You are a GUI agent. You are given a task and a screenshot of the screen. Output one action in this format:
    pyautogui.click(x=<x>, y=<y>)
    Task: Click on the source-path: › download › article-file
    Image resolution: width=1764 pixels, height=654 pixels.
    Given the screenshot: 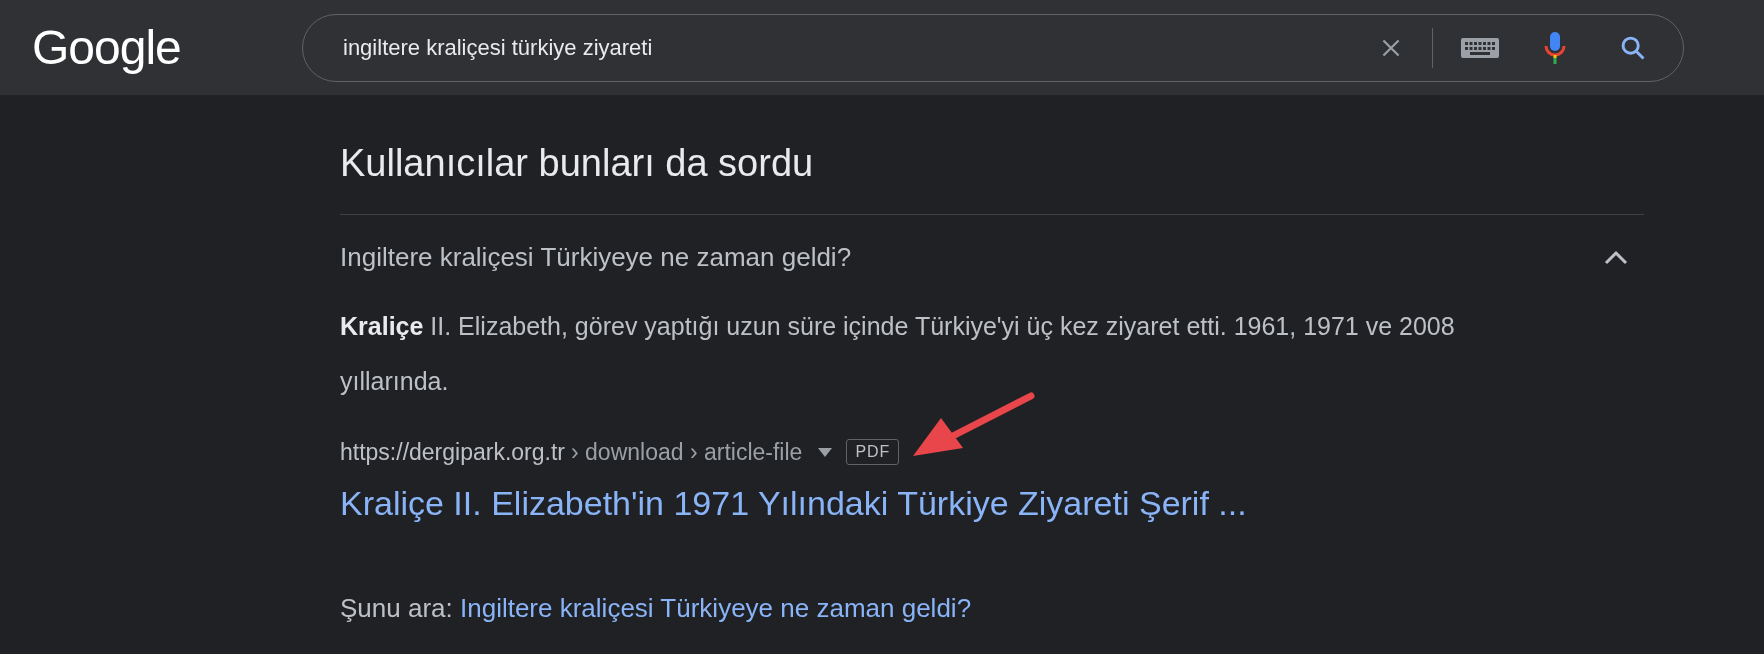 What is the action you would take?
    pyautogui.click(x=687, y=452)
    